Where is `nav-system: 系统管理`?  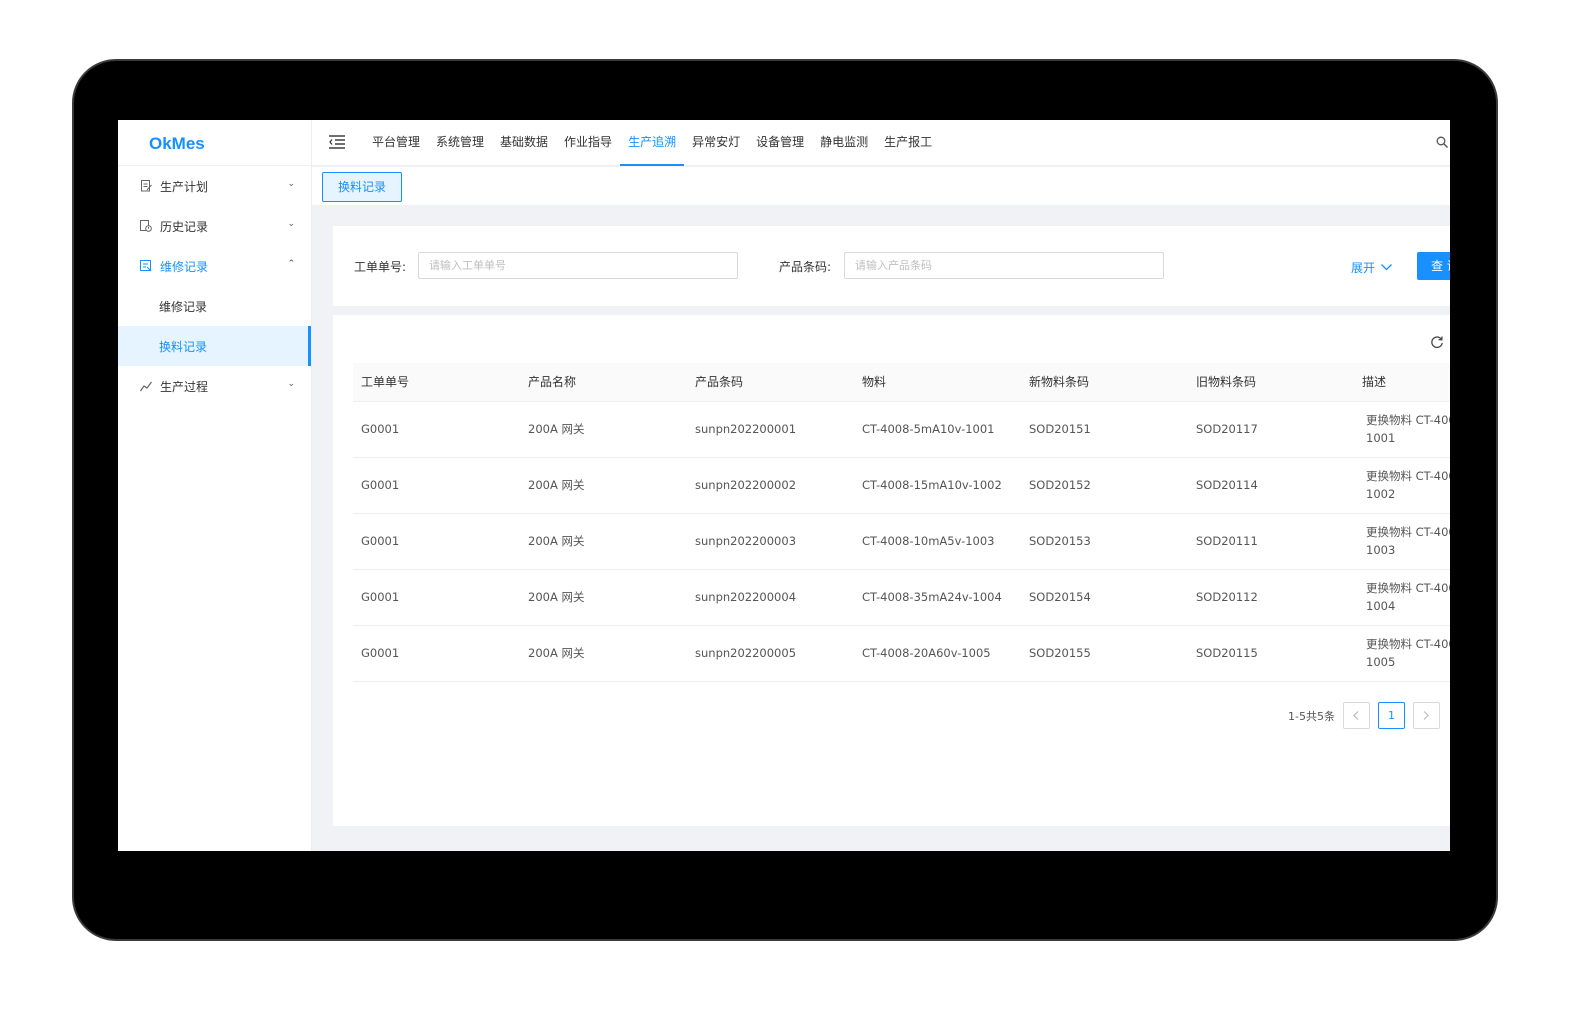 nav-system: 系统管理 is located at coordinates (460, 143).